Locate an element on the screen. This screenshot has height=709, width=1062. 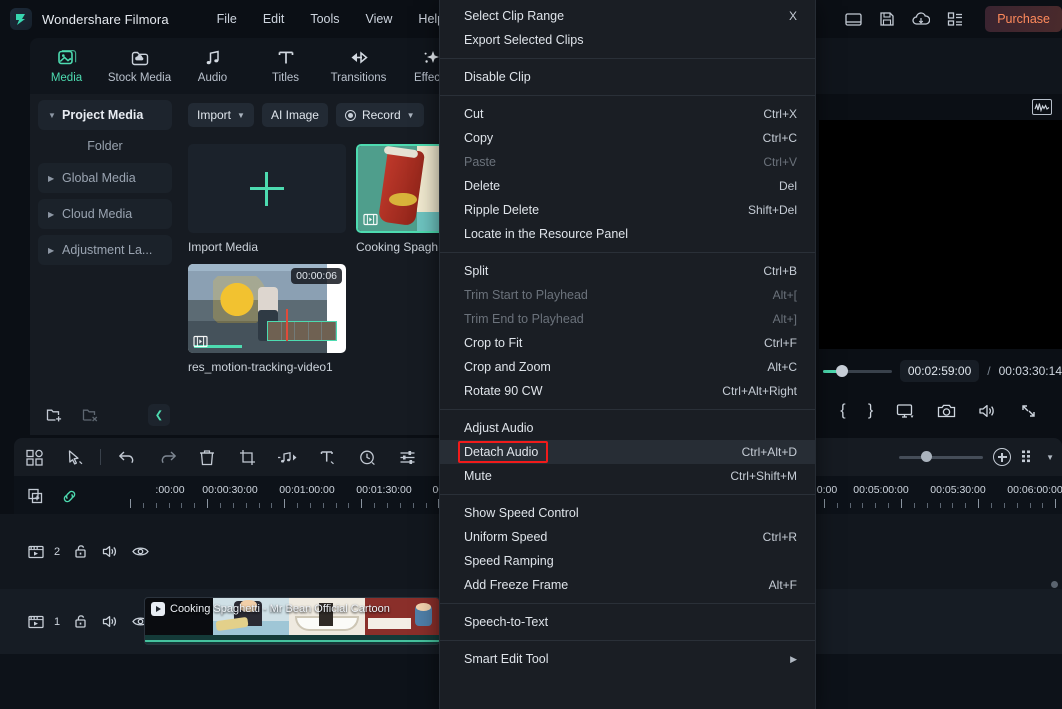
menu-view: View is located at coordinates (379, 19).